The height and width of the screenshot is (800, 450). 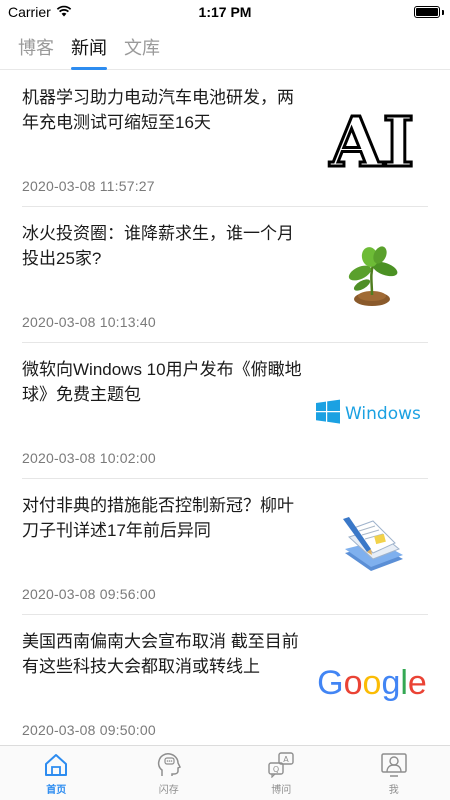 What do you see at coordinates (168, 790) in the screenshot?
I see `tabbar-flash-label: 闪存` at bounding box center [168, 790].